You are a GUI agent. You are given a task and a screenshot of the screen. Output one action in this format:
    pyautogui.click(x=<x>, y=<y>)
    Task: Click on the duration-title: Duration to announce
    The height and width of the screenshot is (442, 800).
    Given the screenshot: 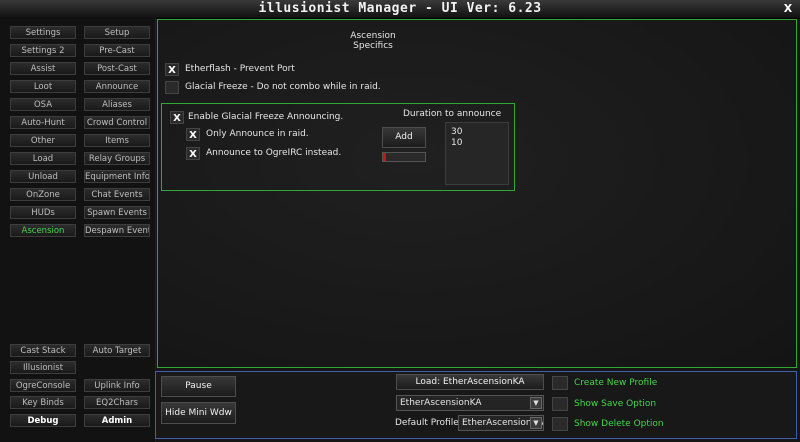 What is the action you would take?
    pyautogui.click(x=452, y=114)
    